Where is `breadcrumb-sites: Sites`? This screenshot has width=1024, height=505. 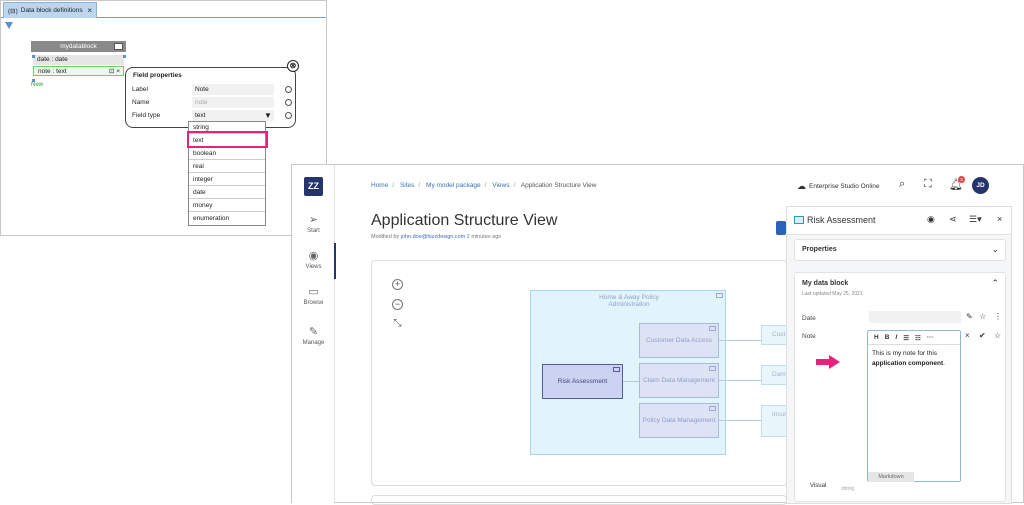 breadcrumb-sites: Sites is located at coordinates (407, 185).